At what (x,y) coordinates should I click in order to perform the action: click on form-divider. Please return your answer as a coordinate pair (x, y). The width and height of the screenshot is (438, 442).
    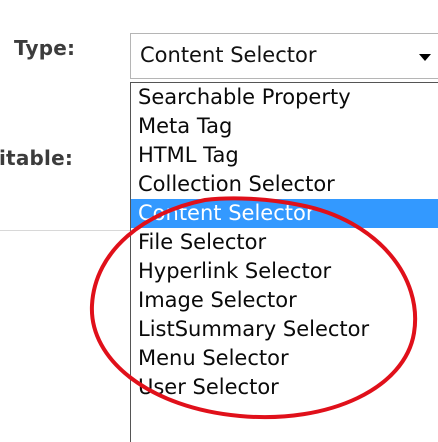
    Looking at the image, I should click on (65, 230).